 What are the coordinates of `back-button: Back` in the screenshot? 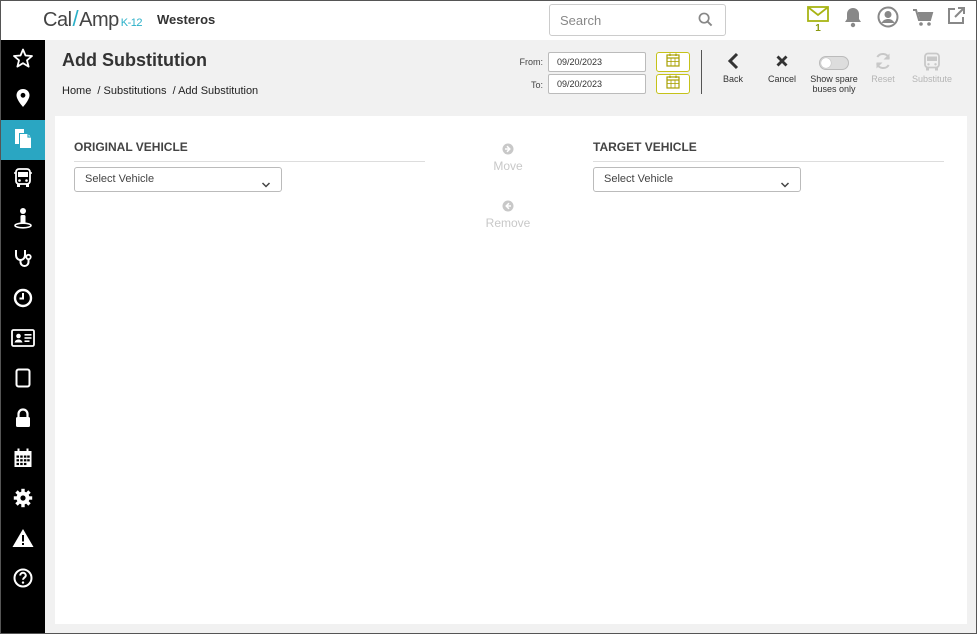 It's located at (733, 68).